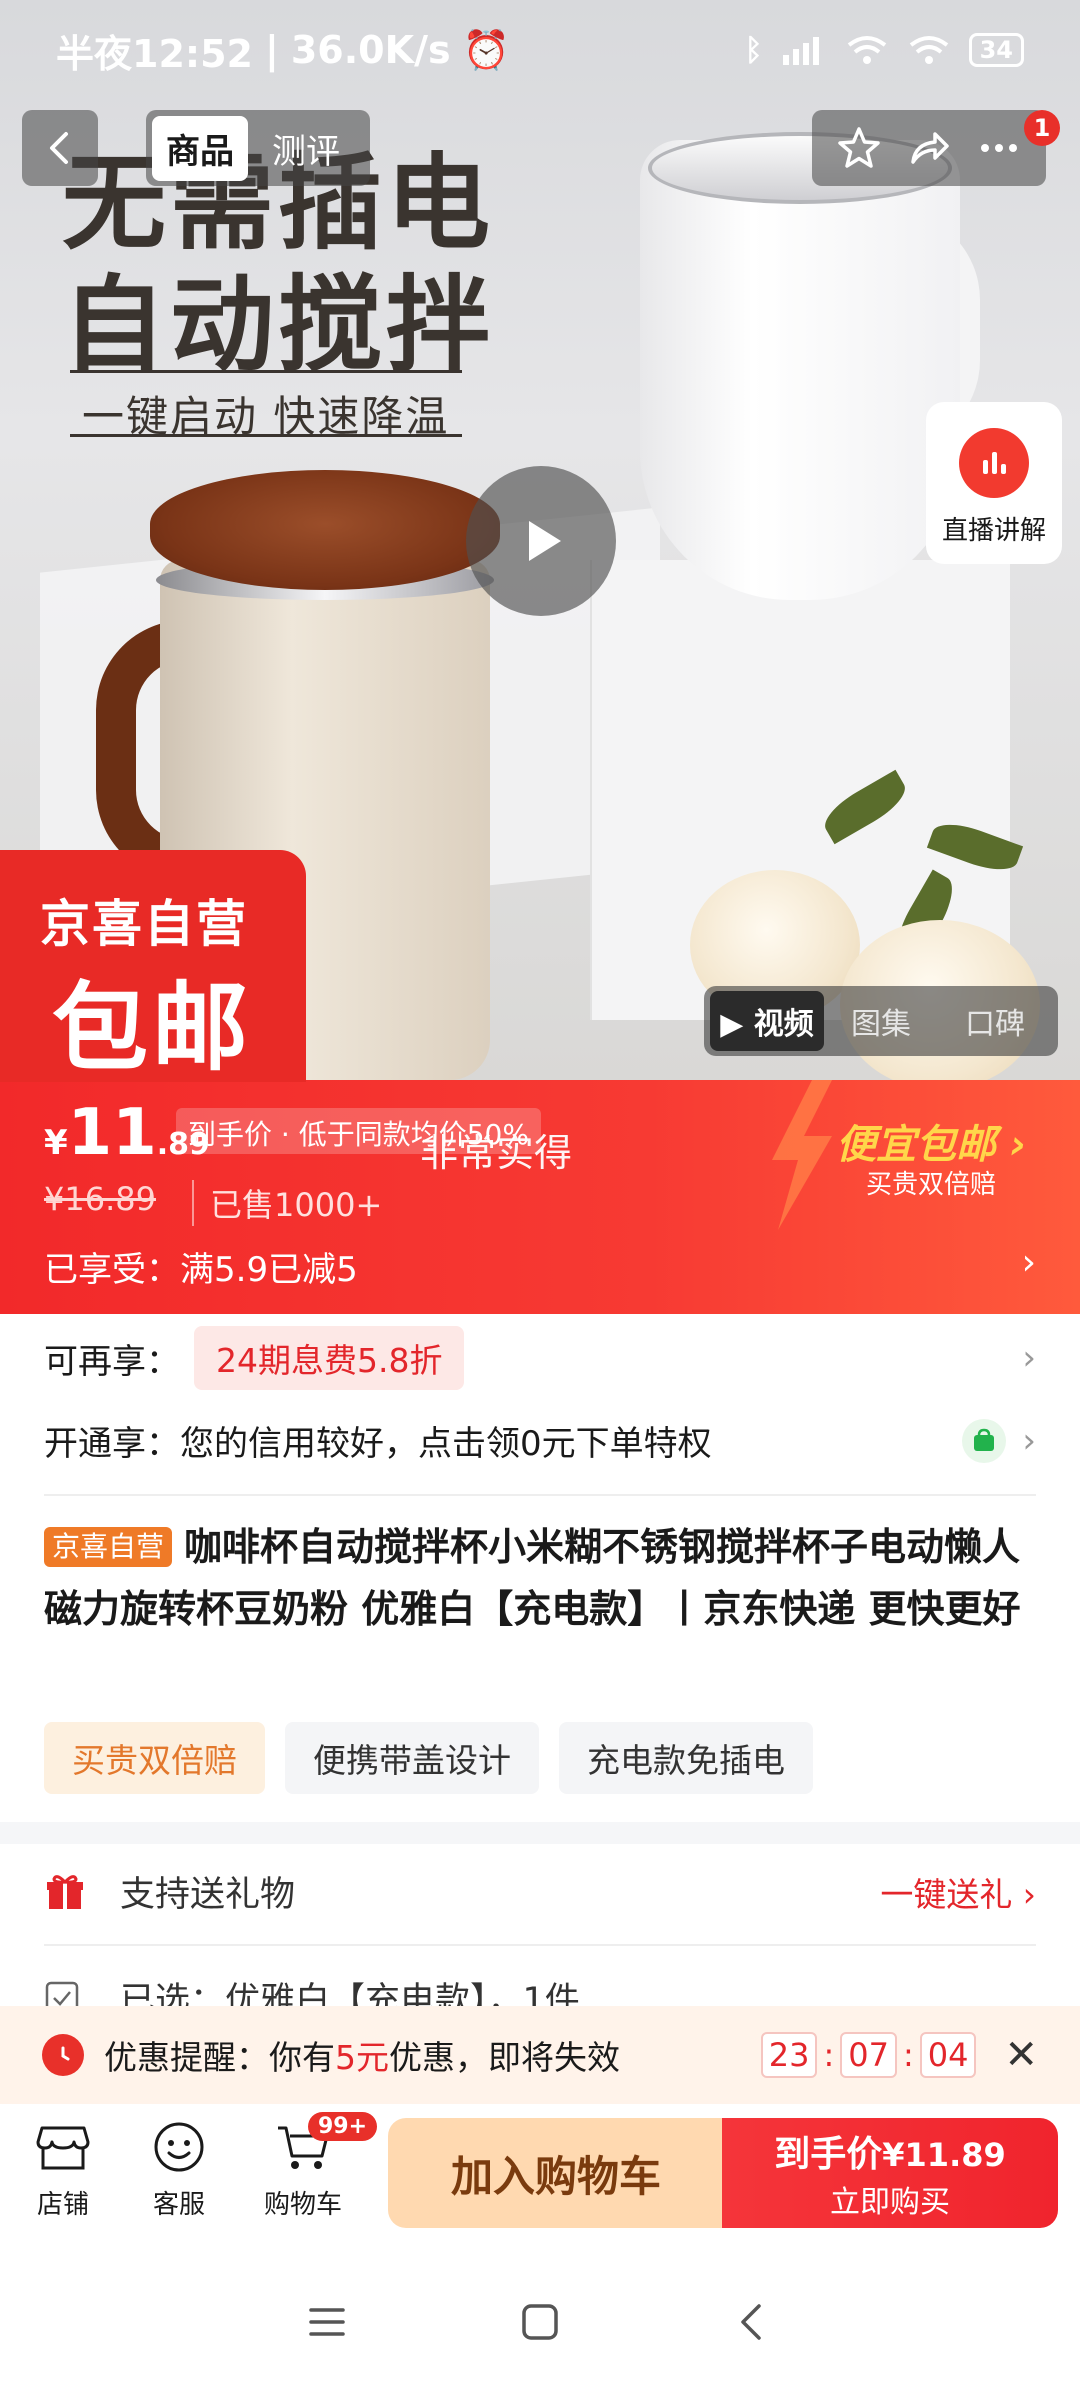  I want to click on share-icon, so click(929, 148).